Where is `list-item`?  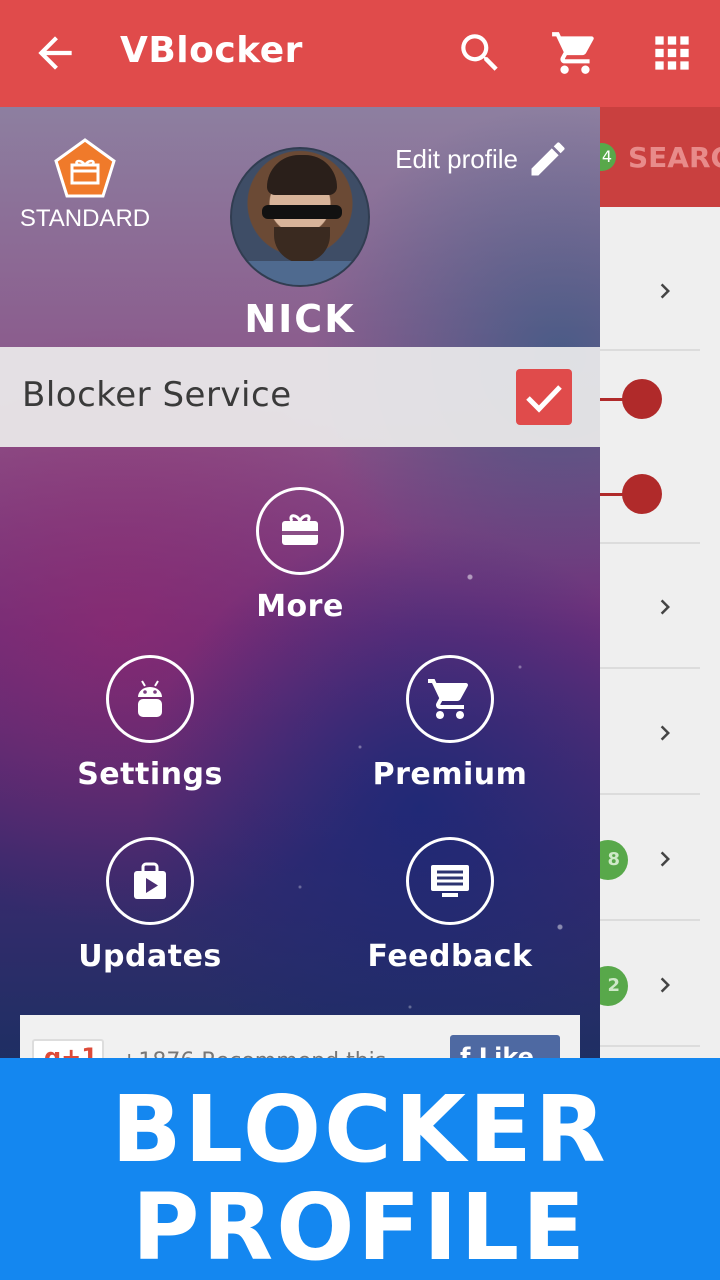
list-item is located at coordinates (650, 482).